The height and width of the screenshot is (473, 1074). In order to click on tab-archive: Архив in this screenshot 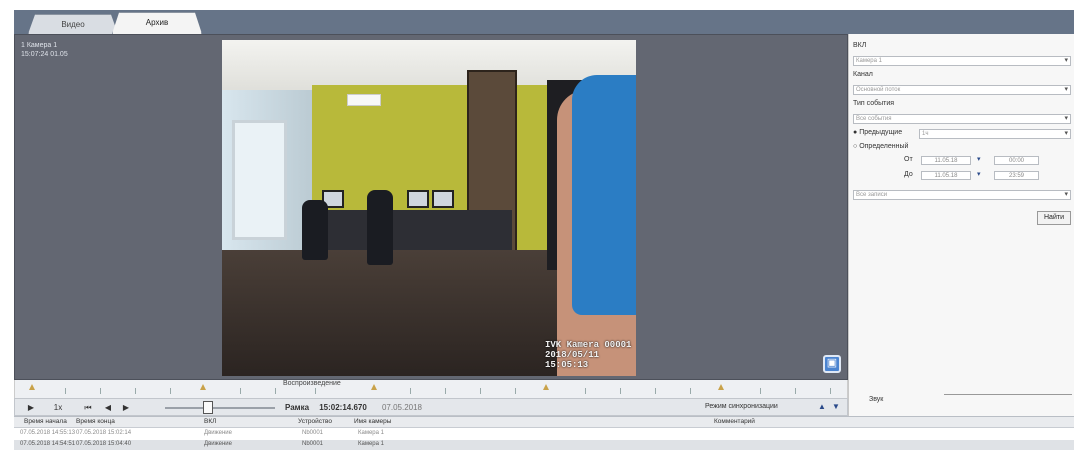, I will do `click(157, 23)`.